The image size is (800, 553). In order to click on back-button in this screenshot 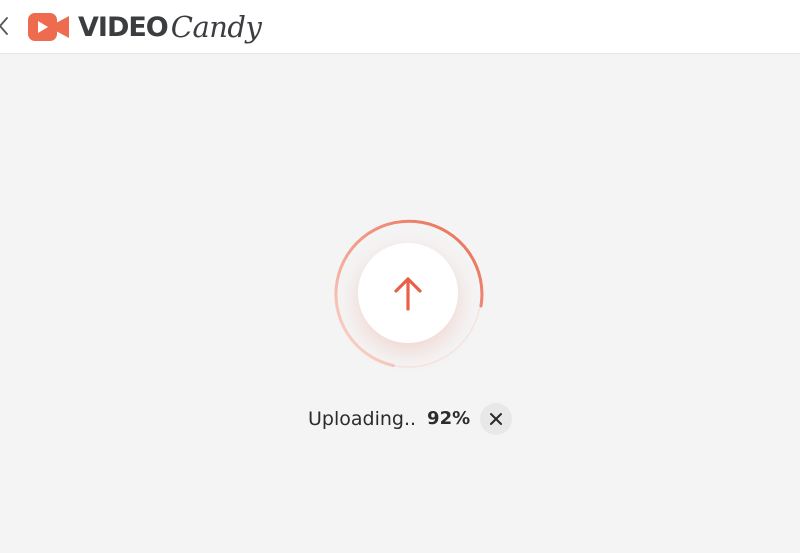, I will do `click(6, 26)`.